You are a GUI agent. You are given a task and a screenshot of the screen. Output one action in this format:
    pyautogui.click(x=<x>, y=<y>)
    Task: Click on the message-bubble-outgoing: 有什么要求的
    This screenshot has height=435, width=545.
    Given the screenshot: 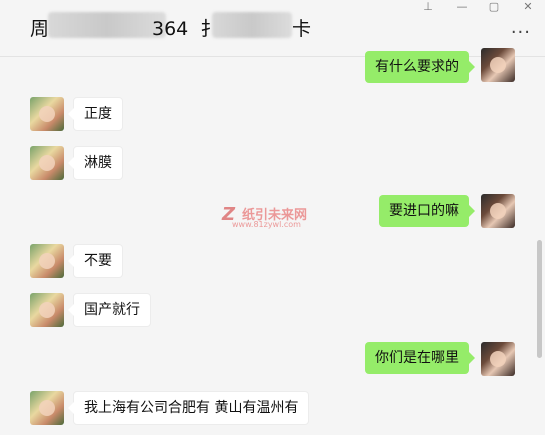 What is the action you would take?
    pyautogui.click(x=420, y=67)
    